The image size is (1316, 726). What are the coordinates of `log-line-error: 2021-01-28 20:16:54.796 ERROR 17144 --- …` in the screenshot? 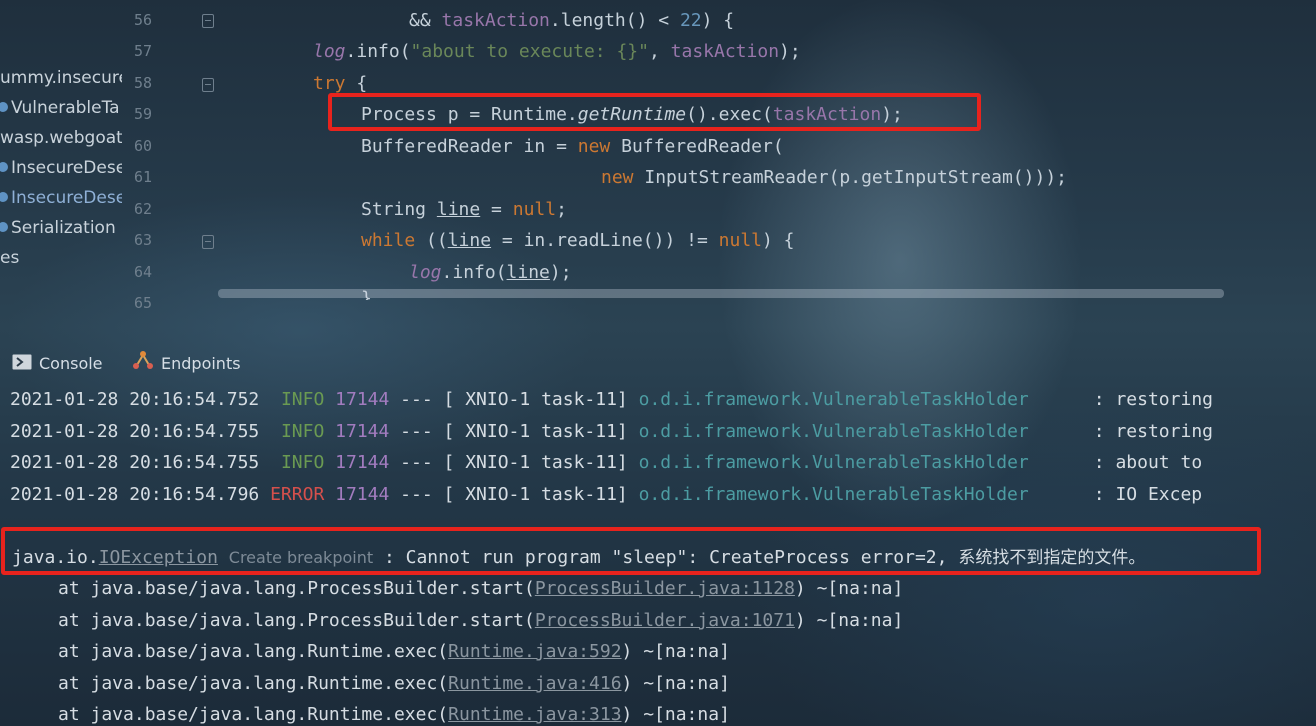 It's located at (606, 494).